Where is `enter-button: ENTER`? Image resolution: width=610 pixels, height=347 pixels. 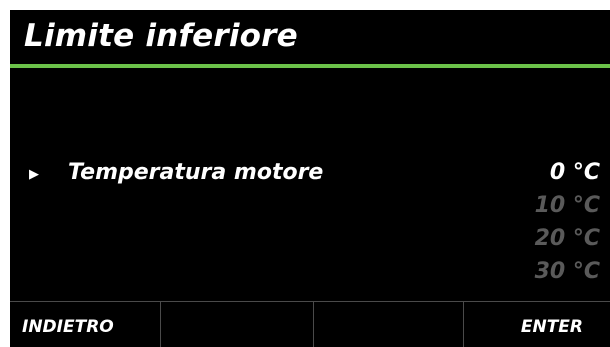
enter-button: ENTER is located at coordinates (536, 324).